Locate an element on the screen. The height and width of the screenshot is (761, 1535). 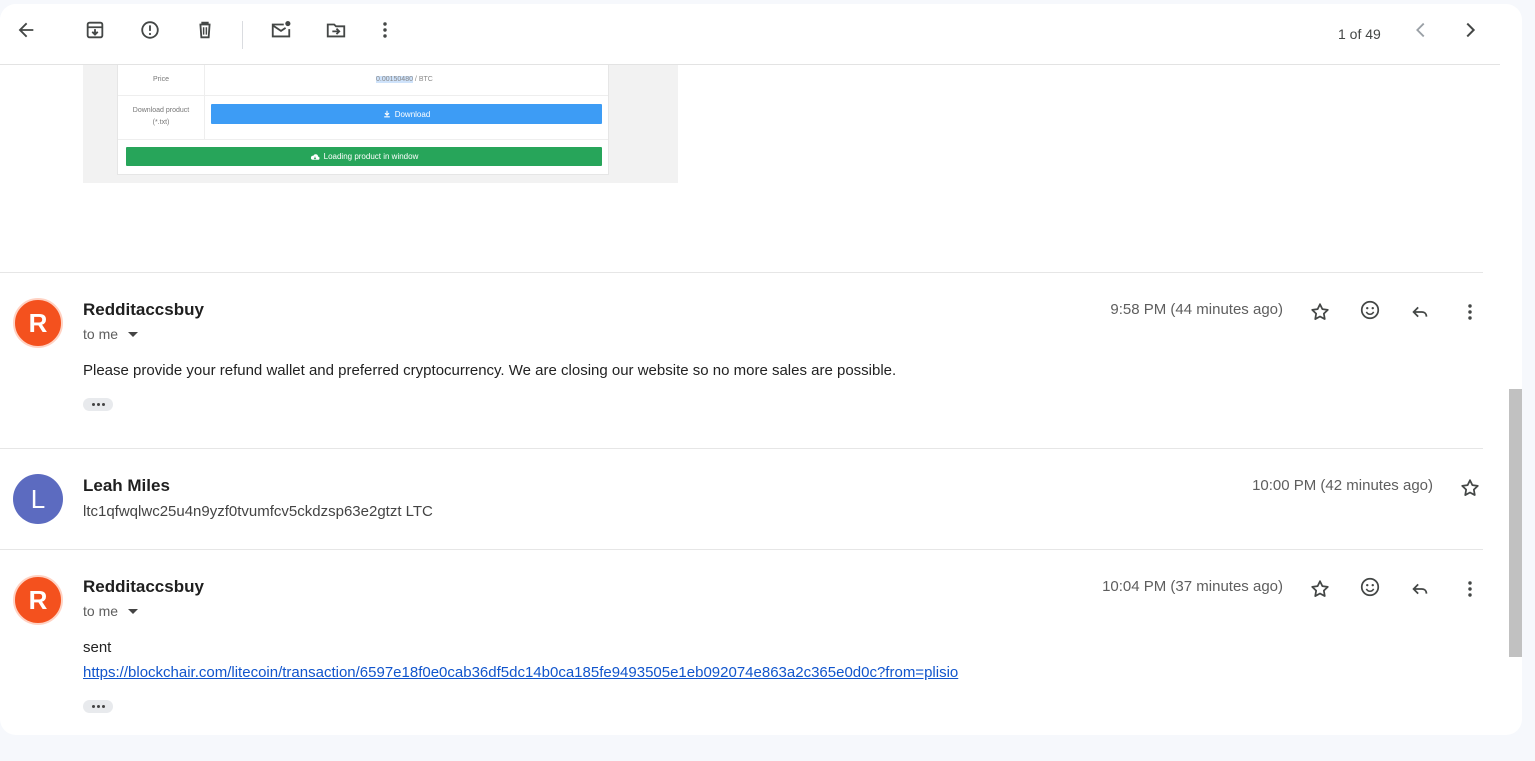
archive-icon is located at coordinates (95, 30).